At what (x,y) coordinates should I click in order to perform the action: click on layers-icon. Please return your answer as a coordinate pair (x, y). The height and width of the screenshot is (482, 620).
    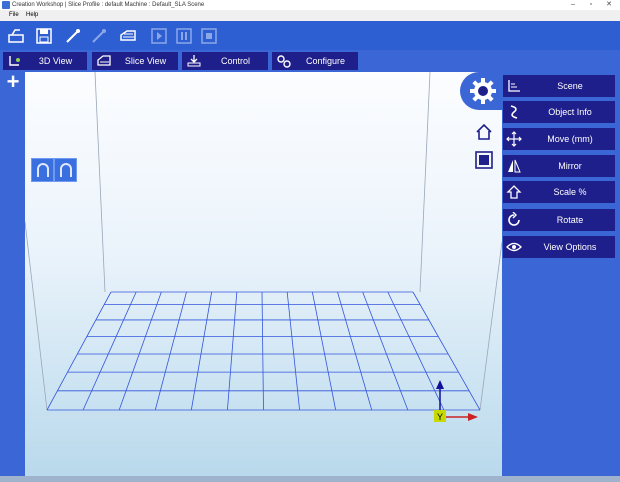
    Looking at the image, I should click on (128, 35).